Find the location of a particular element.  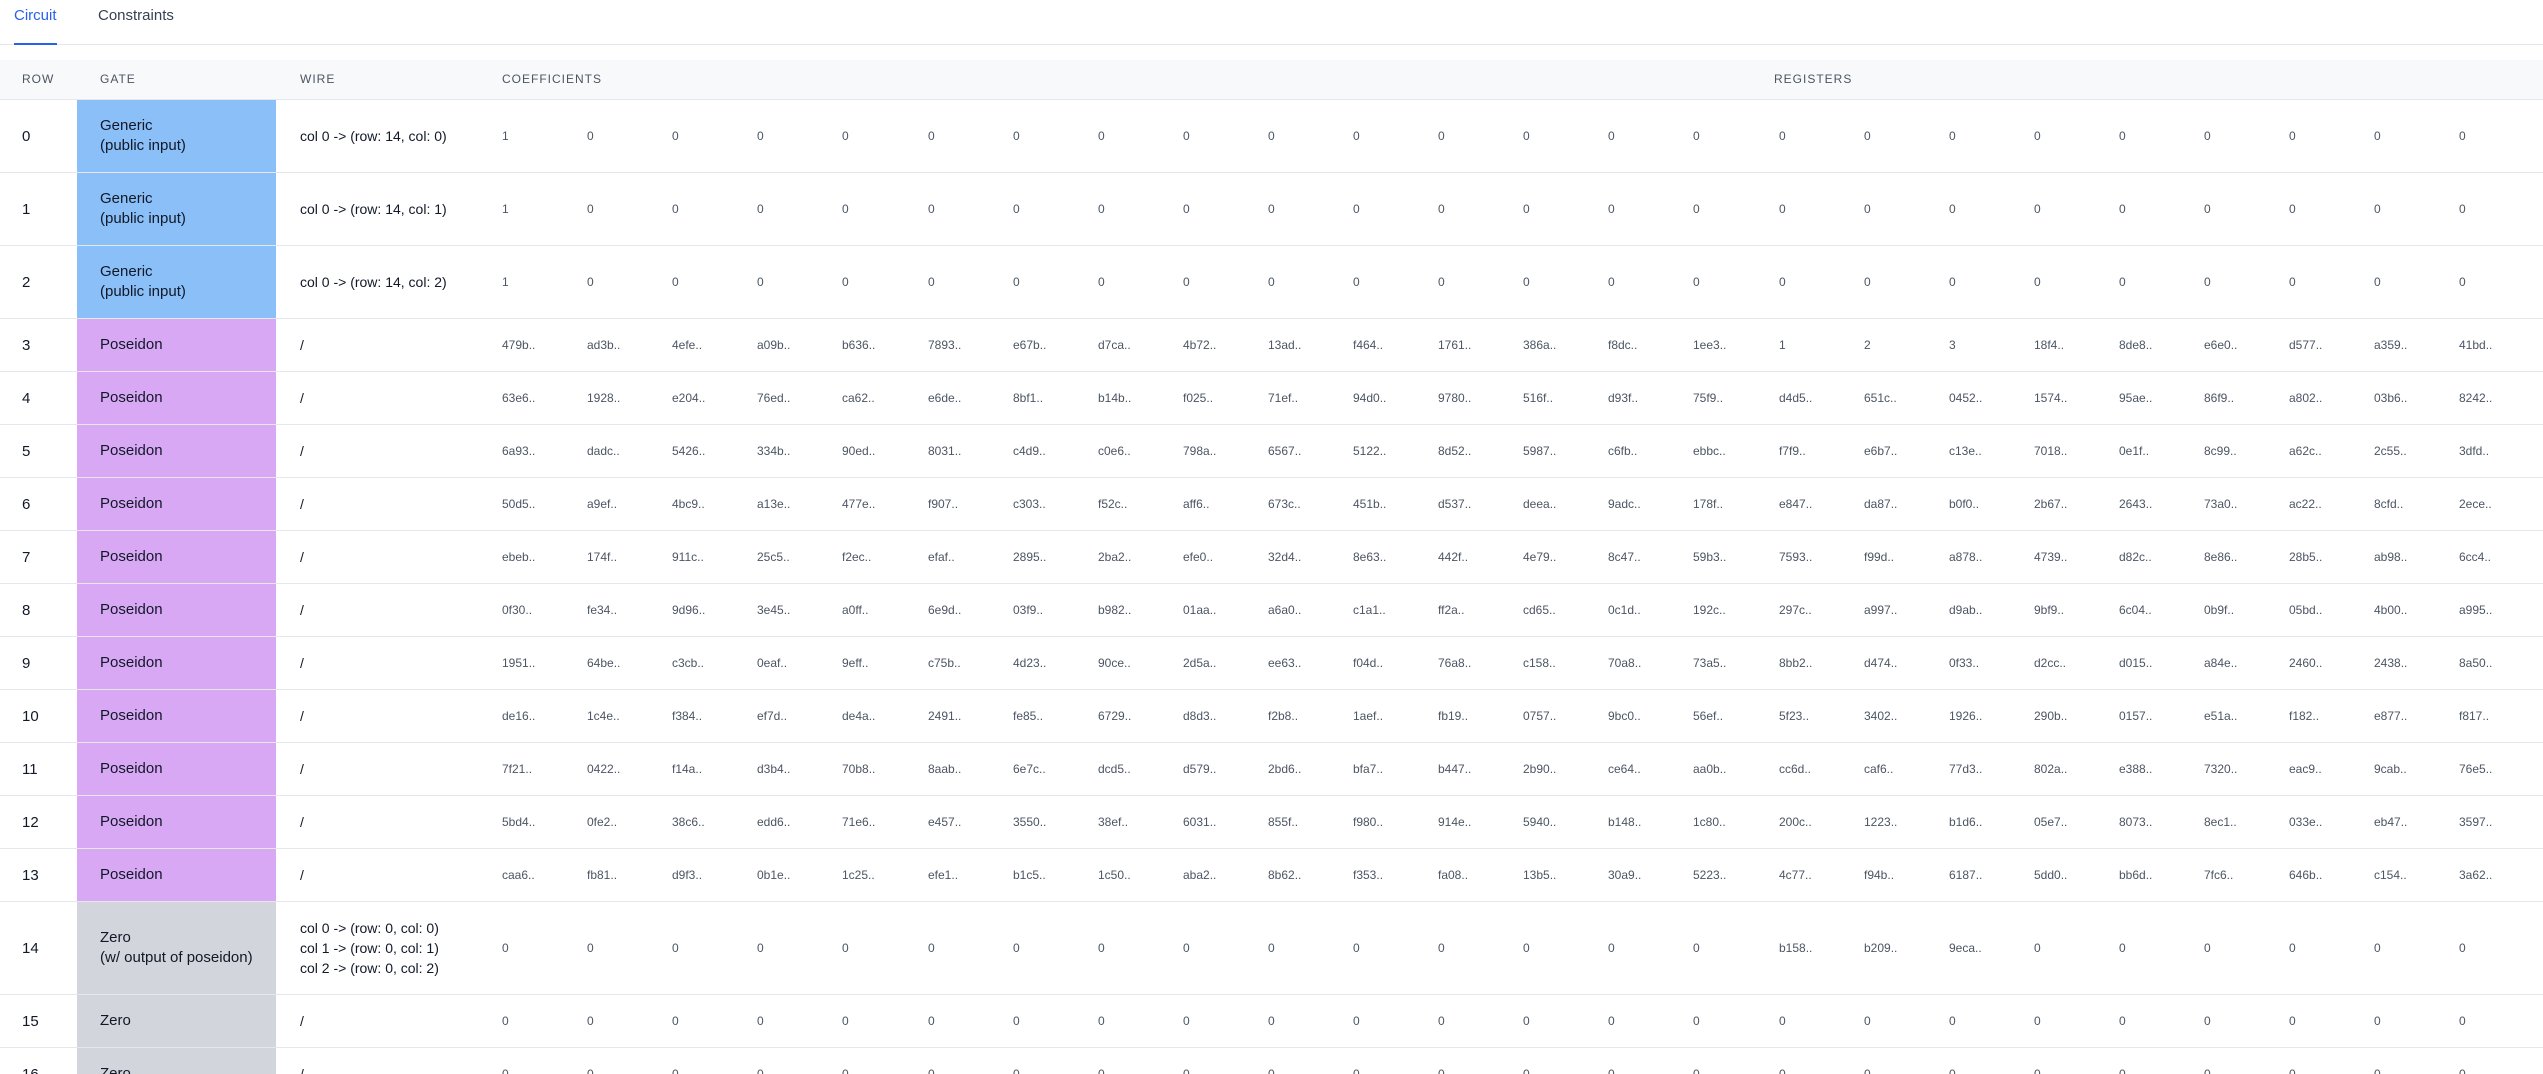

register-cell: b1d6.. is located at coordinates (1966, 822).